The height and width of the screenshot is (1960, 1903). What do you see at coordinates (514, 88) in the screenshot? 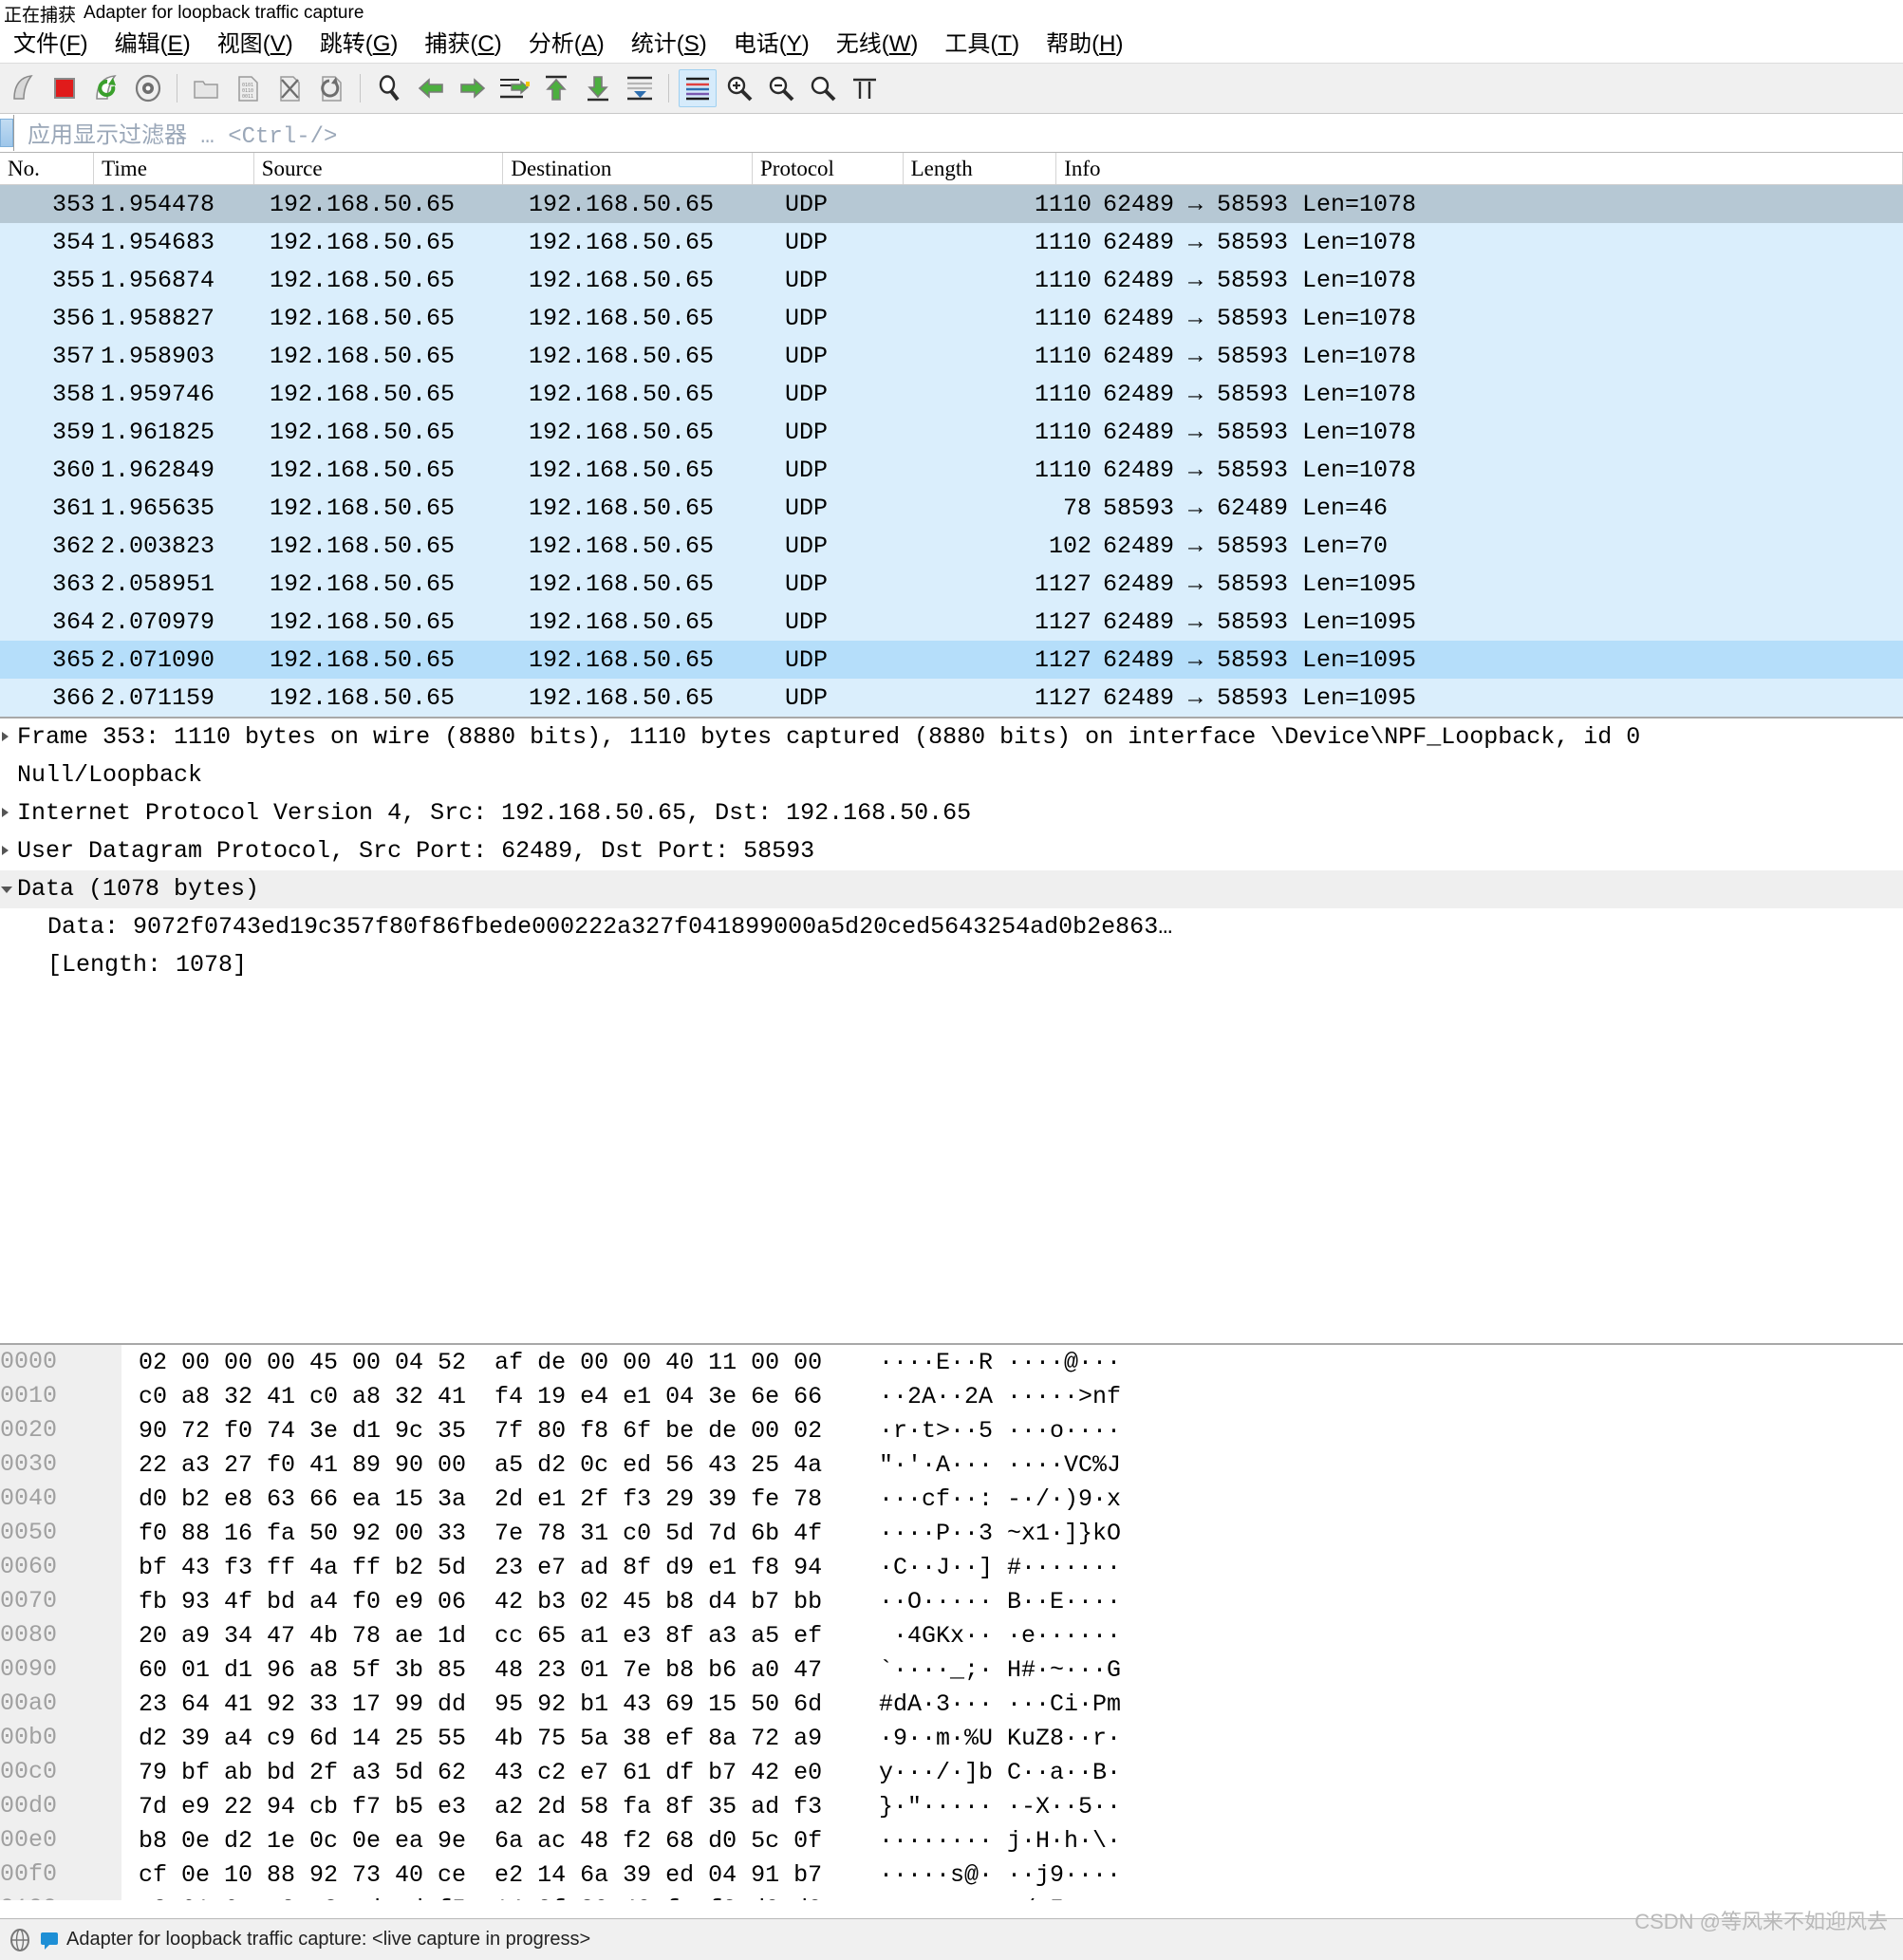
I see `go-to-packet-icon` at bounding box center [514, 88].